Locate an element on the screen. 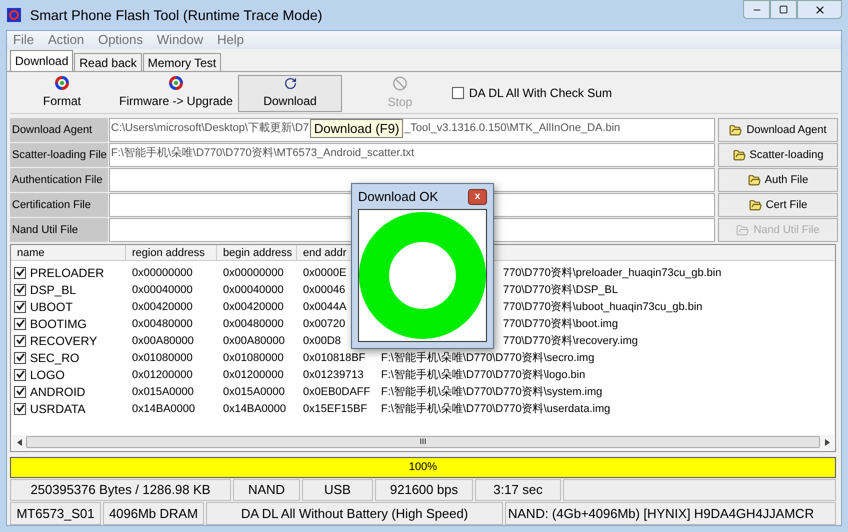 The height and width of the screenshot is (532, 848). table-cell-text: USRDATA is located at coordinates (58, 409).